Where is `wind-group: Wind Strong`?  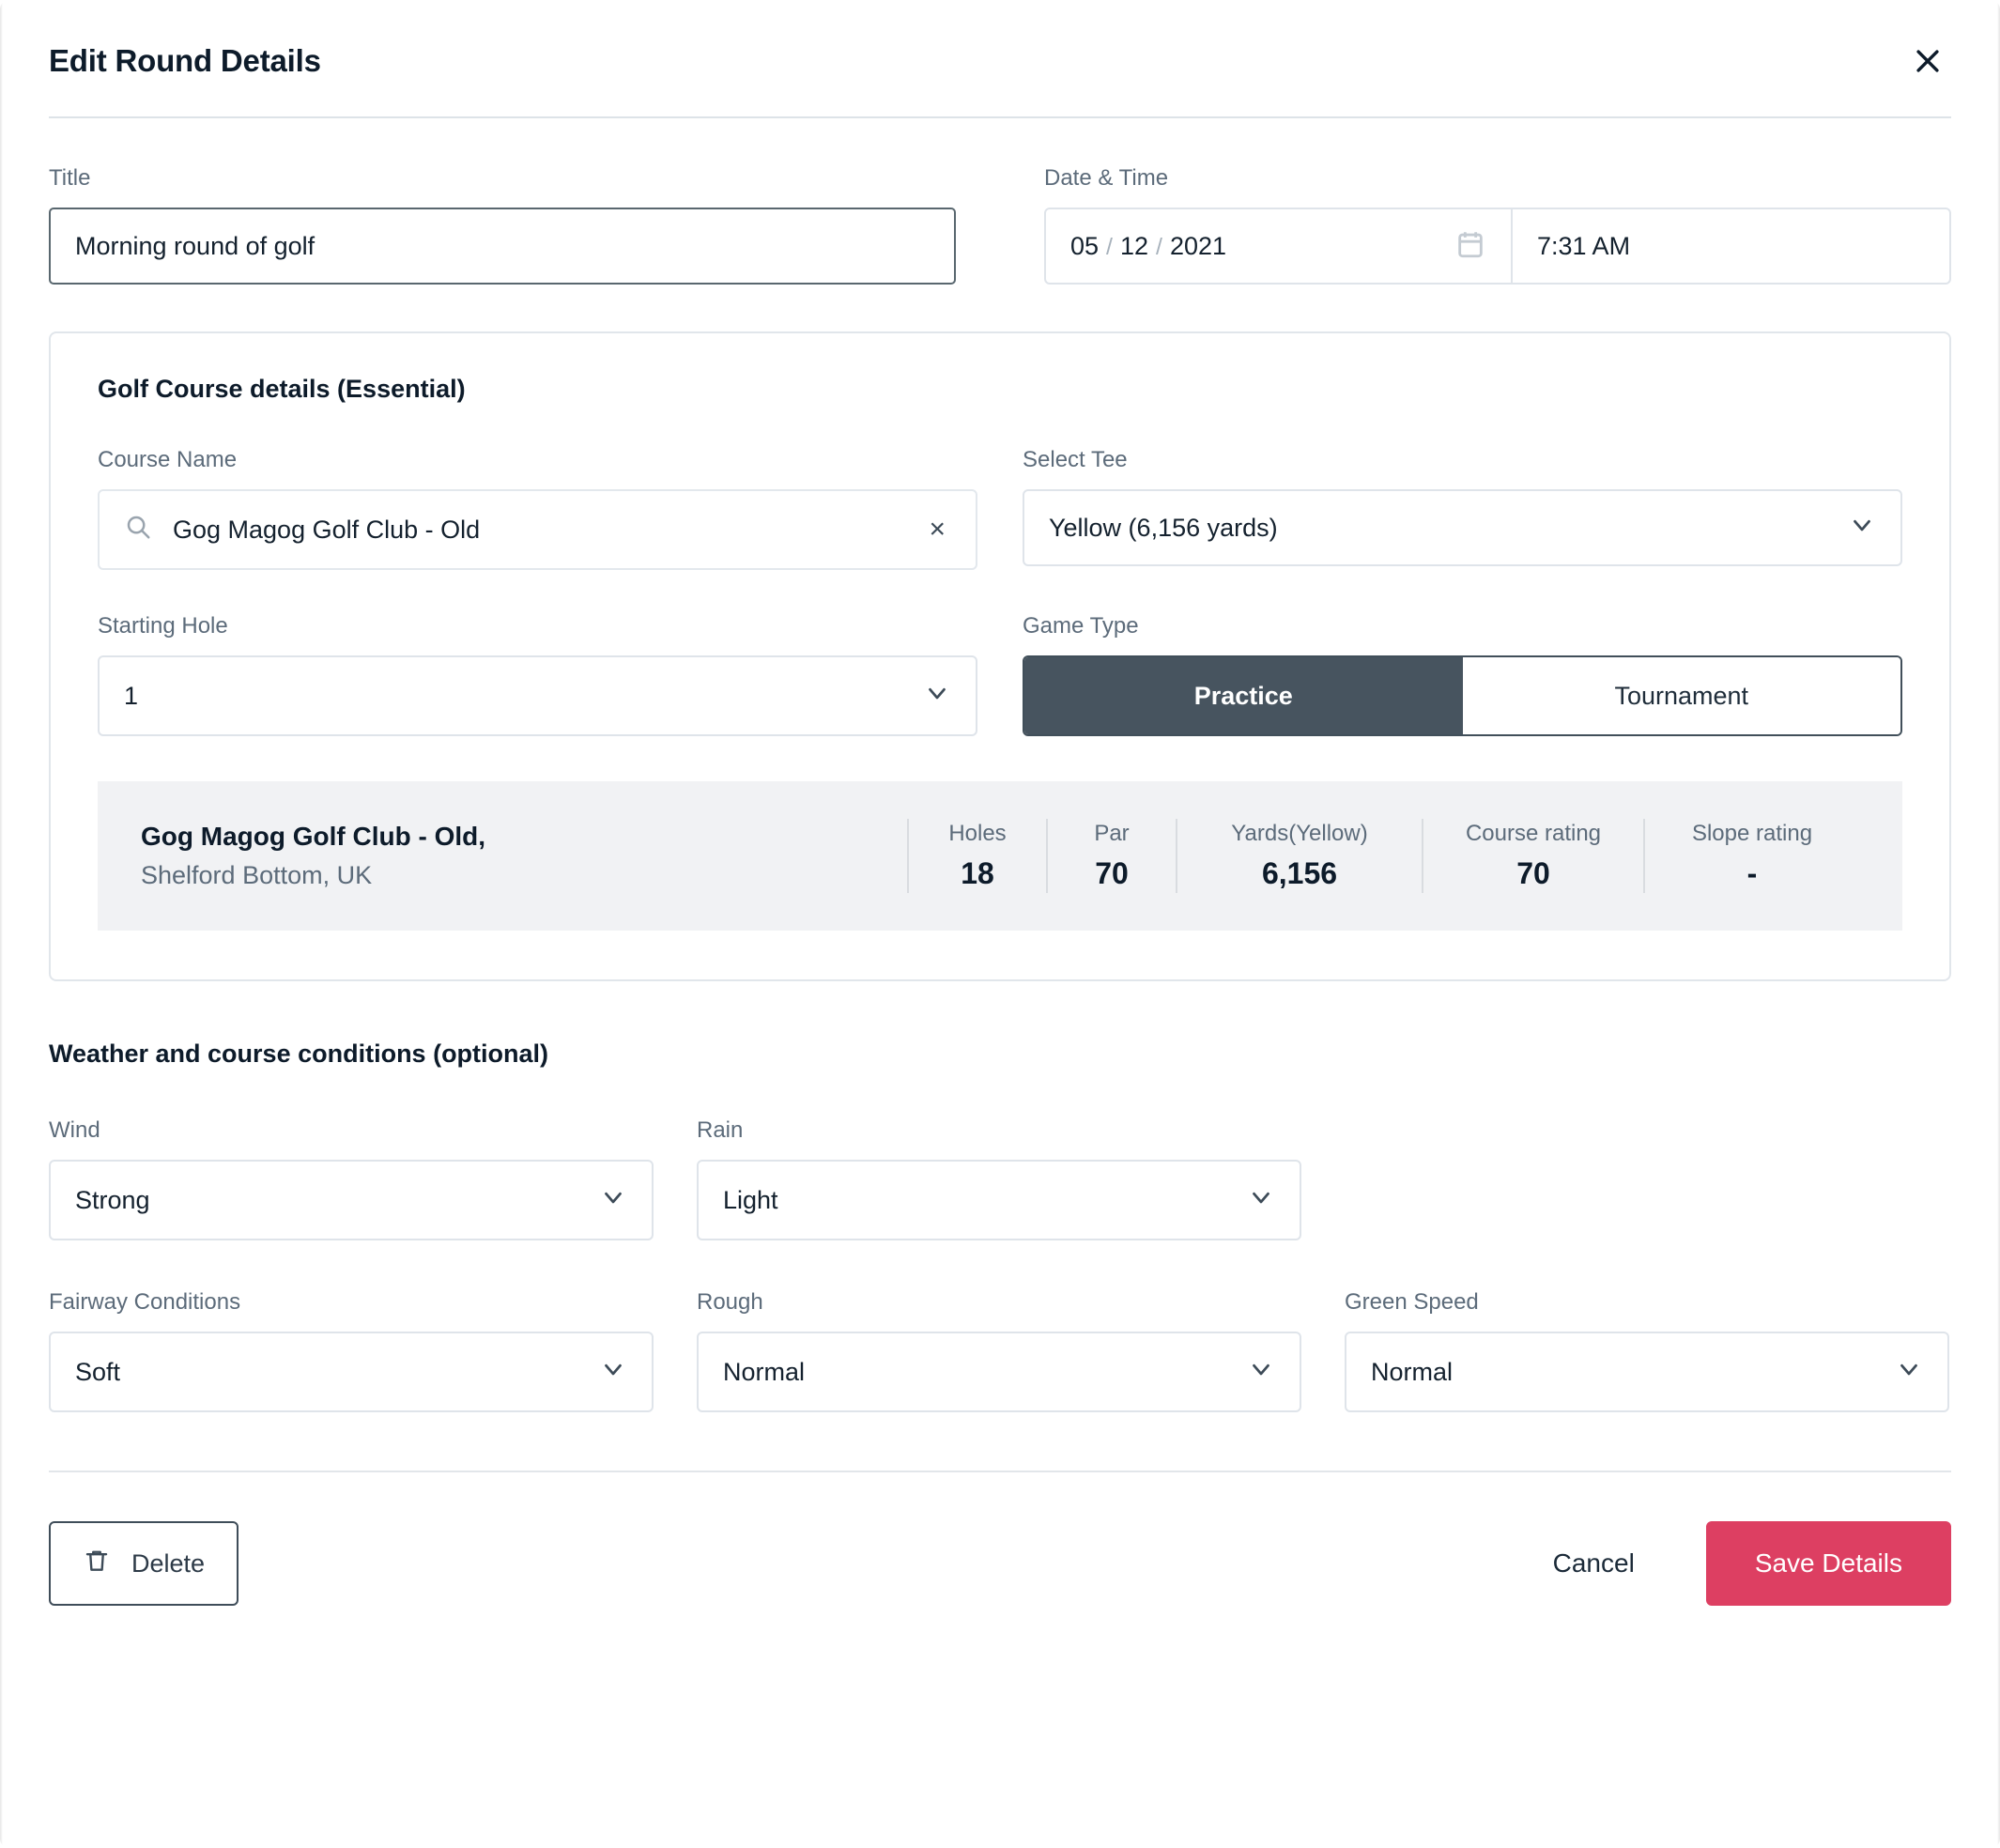 wind-group: Wind Strong is located at coordinates (351, 1178).